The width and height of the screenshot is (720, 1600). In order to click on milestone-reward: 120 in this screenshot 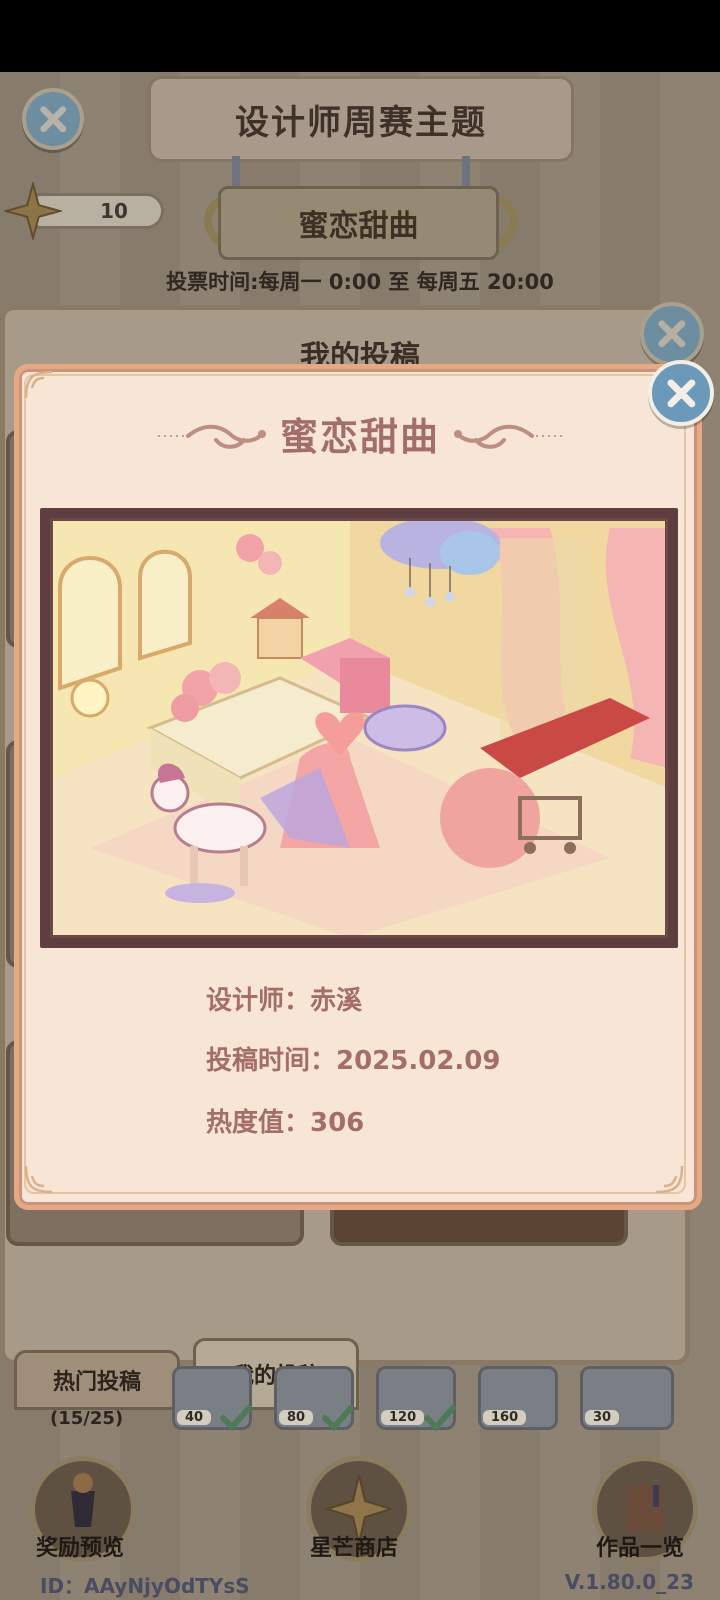, I will do `click(416, 1399)`.